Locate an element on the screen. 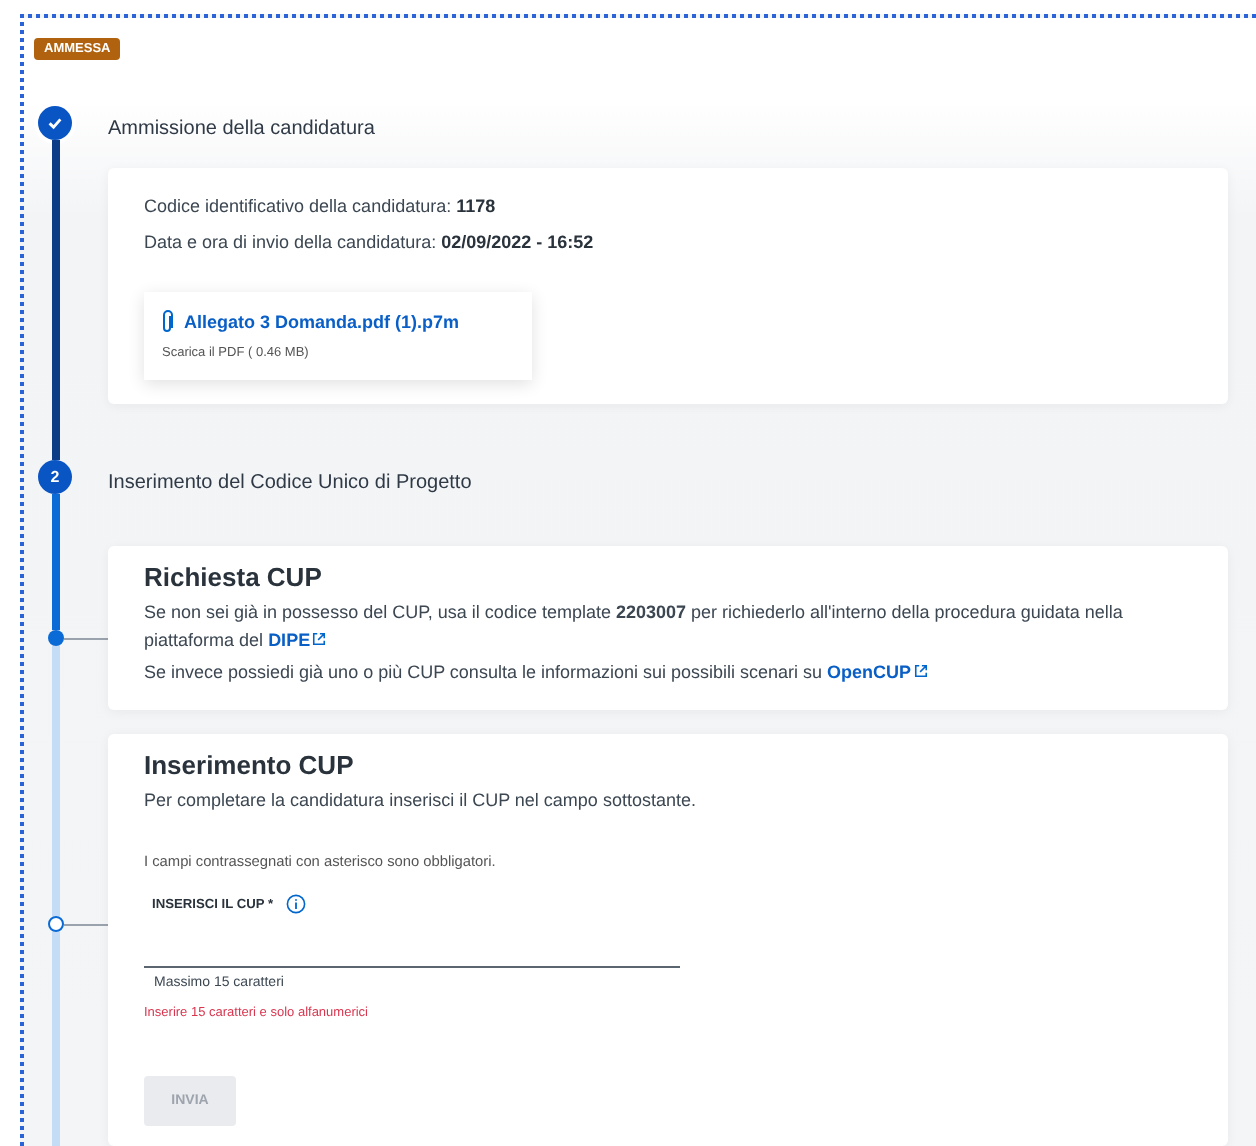  card-title: Richiesta CUP is located at coordinates (234, 577).